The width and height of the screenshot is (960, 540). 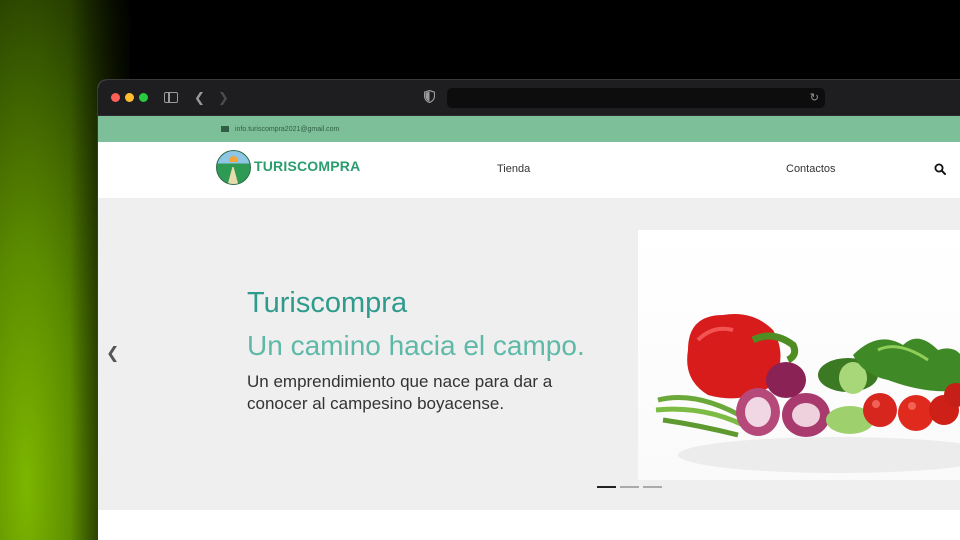 I want to click on browser-titlebar: ❮ ❯ ↻, so click(x=529, y=98).